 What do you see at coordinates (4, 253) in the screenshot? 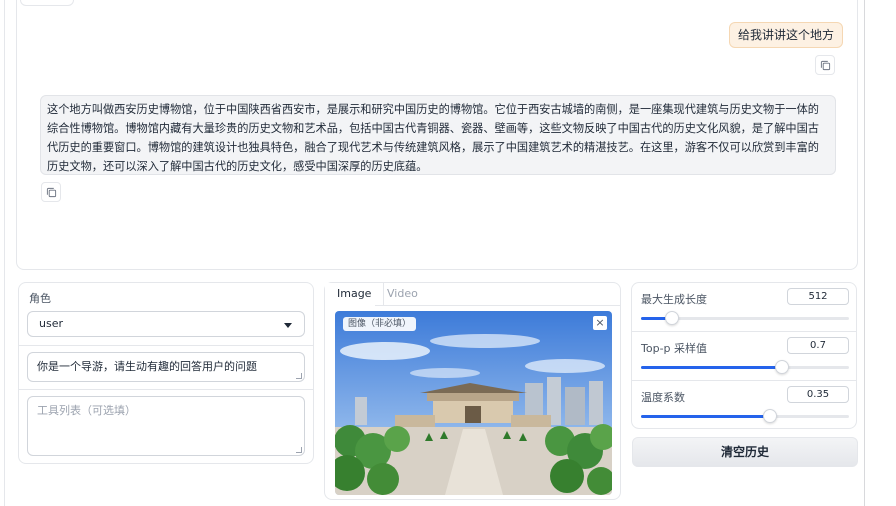
I see `page-edge-left` at bounding box center [4, 253].